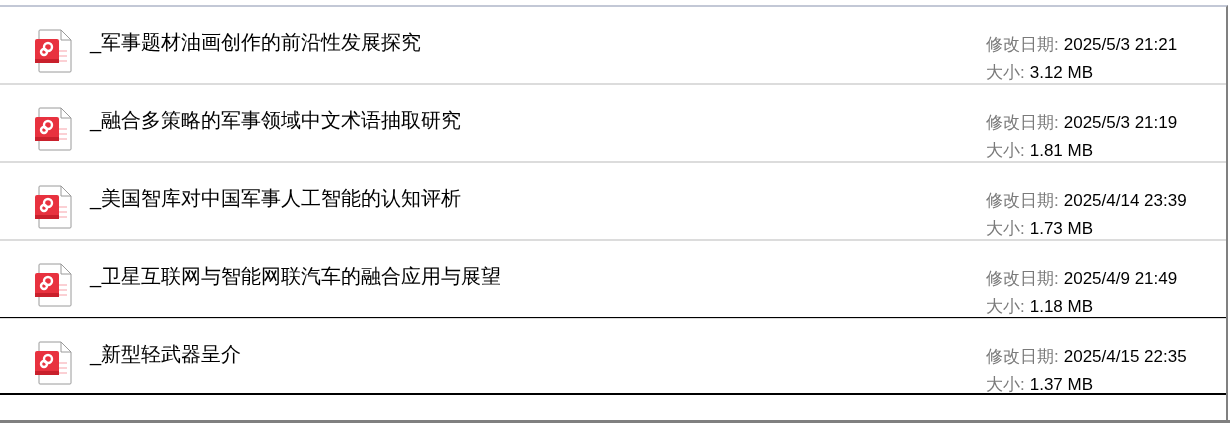 The image size is (1230, 423). I want to click on file-size: 1.73 MB, so click(1061, 229).